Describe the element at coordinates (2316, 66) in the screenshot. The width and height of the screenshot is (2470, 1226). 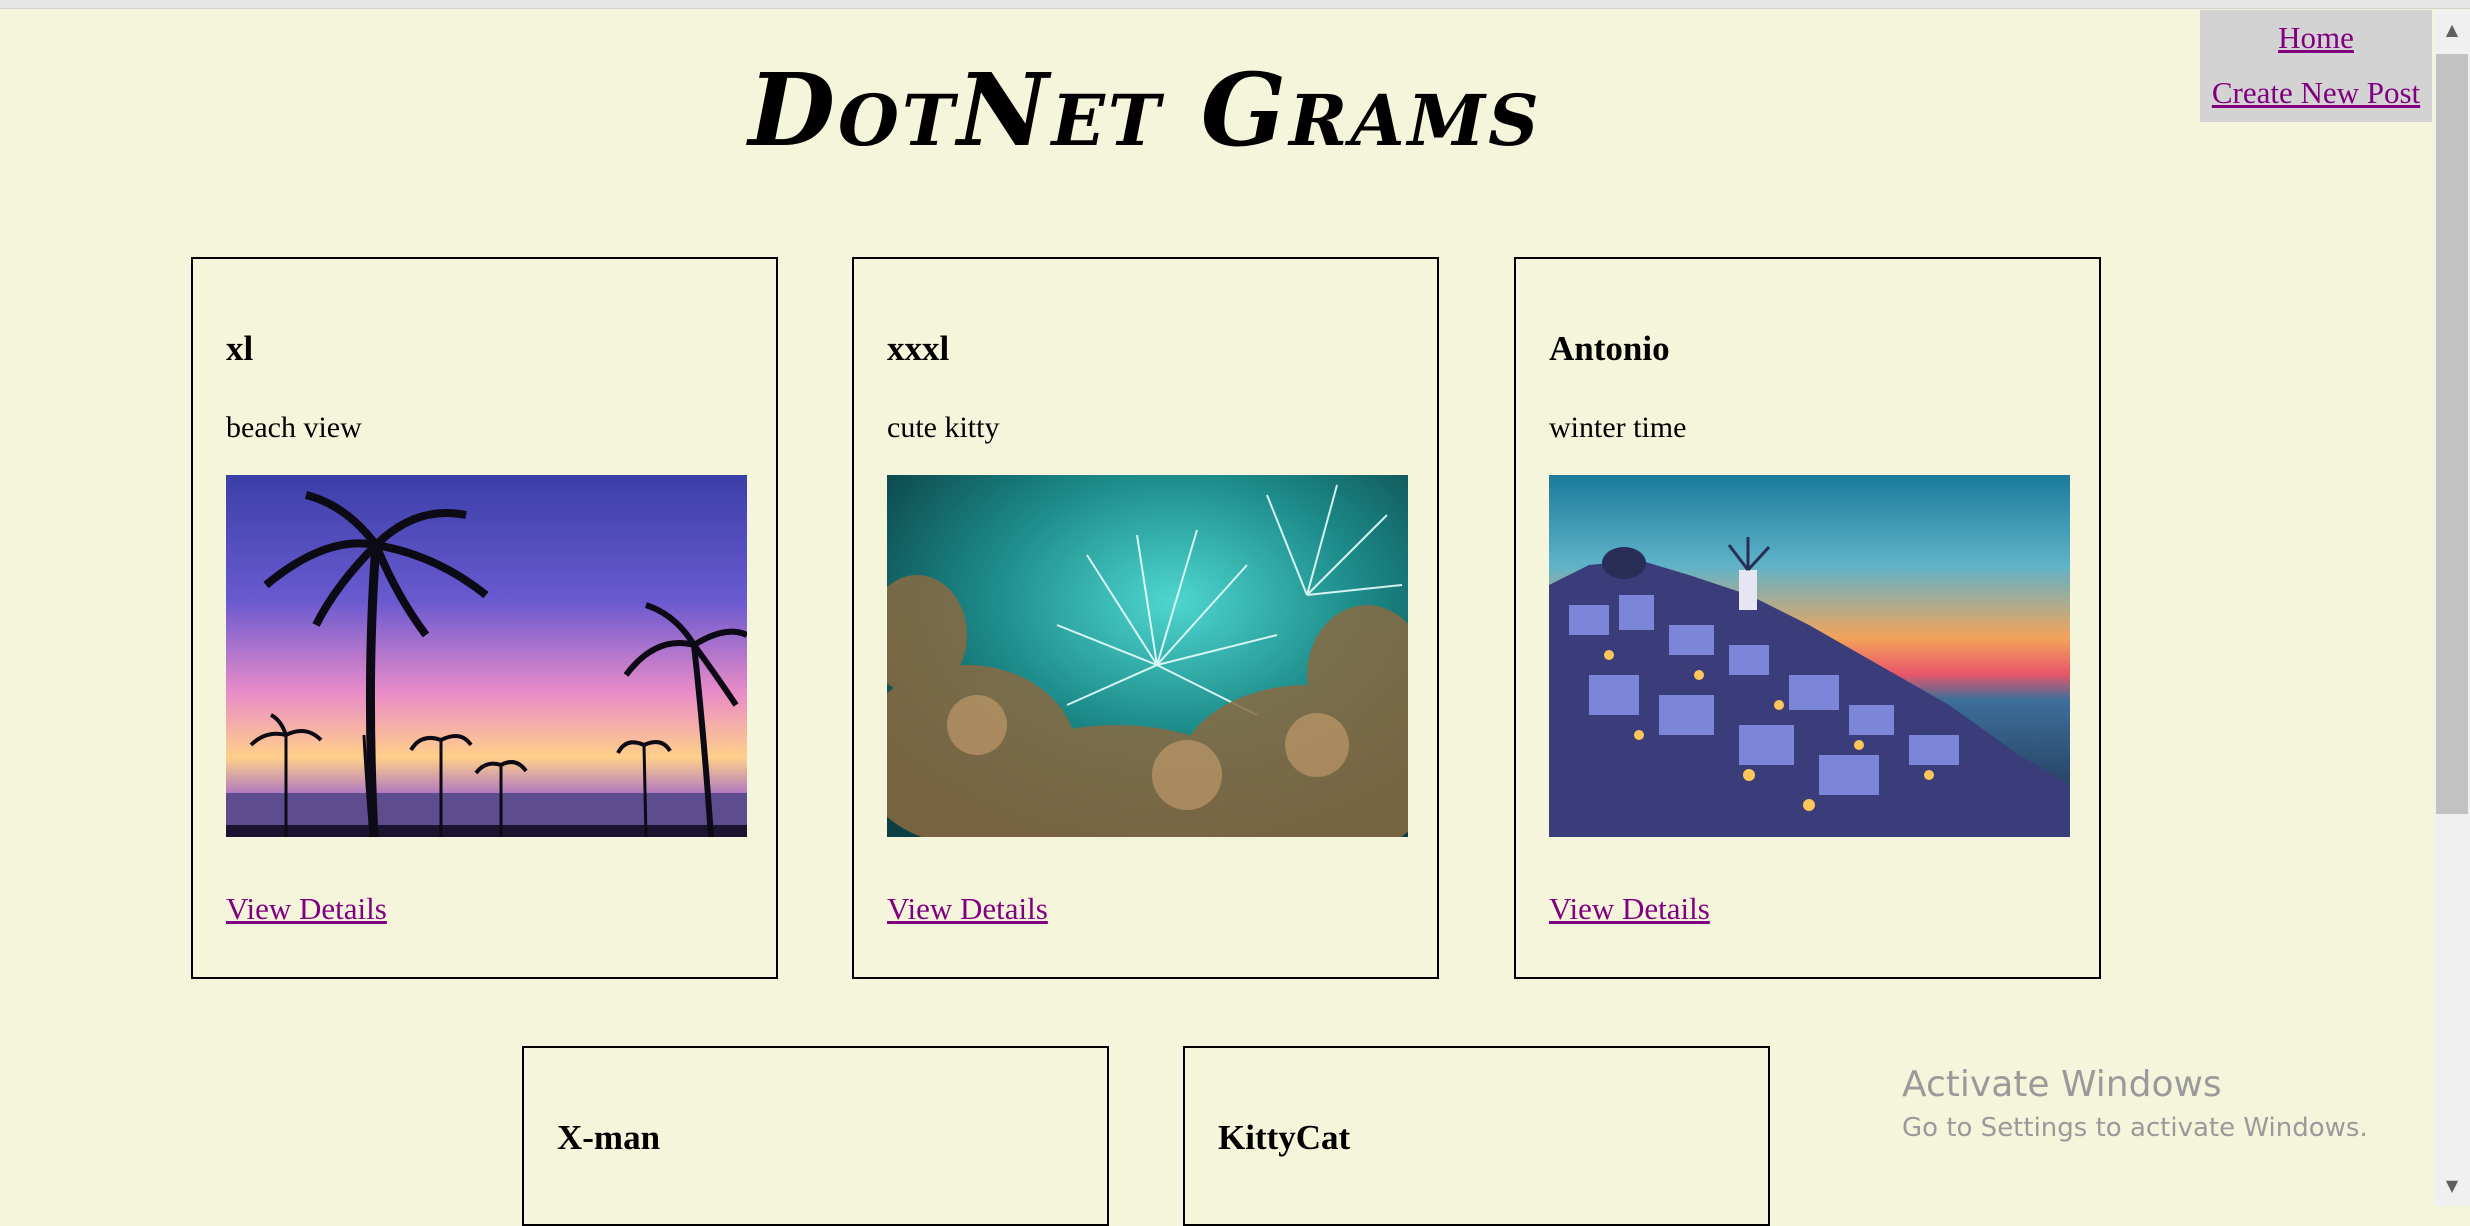
I see `nav-menu: Home Create New Post` at that location.